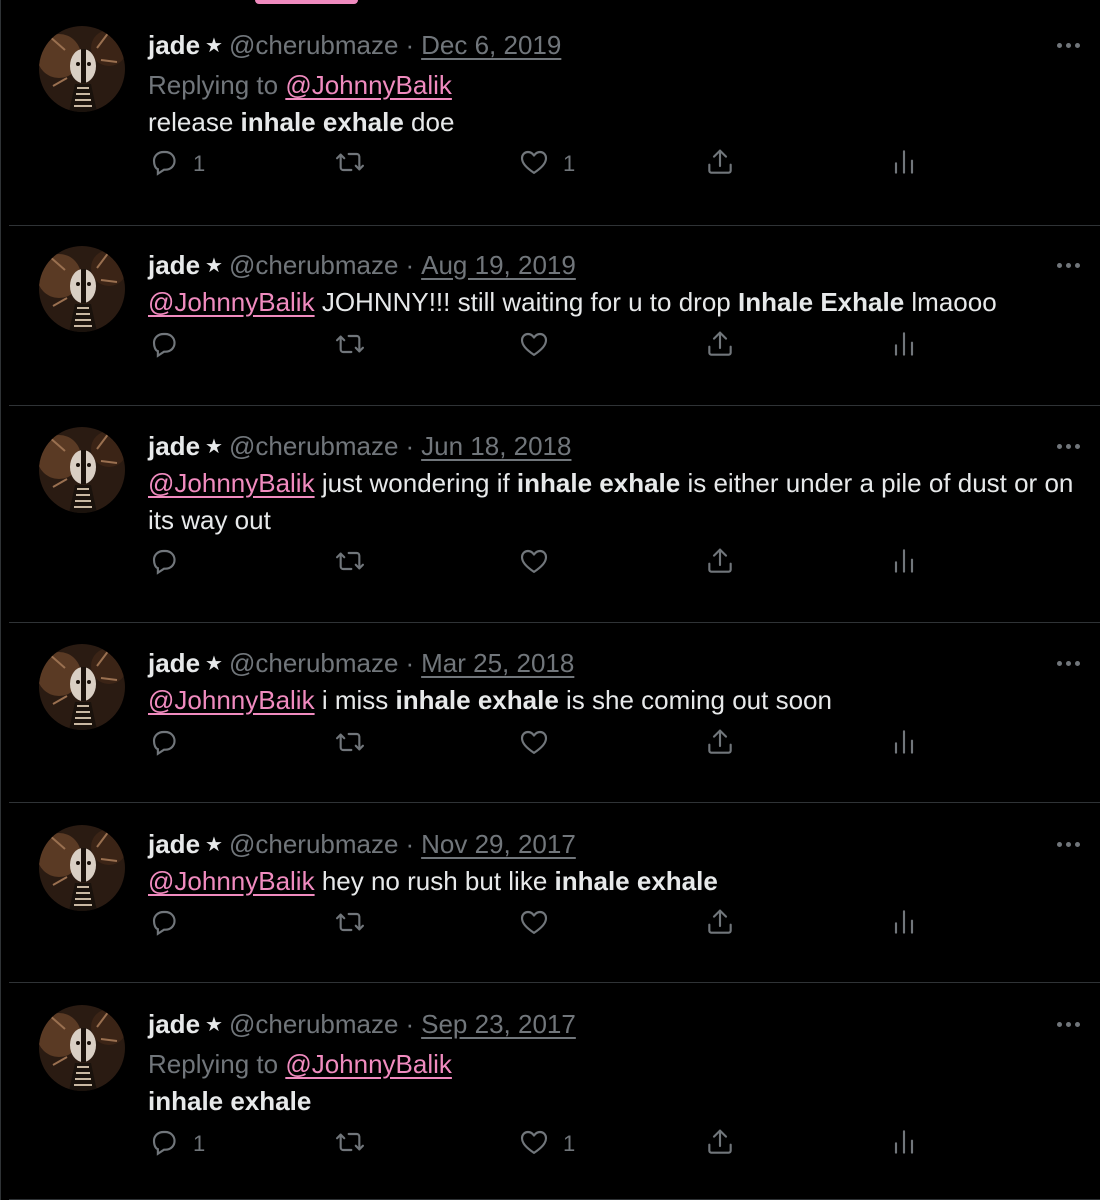 Image resolution: width=1100 pixels, height=1200 pixels. I want to click on tweet-date: Jun 18, 2018, so click(496, 446).